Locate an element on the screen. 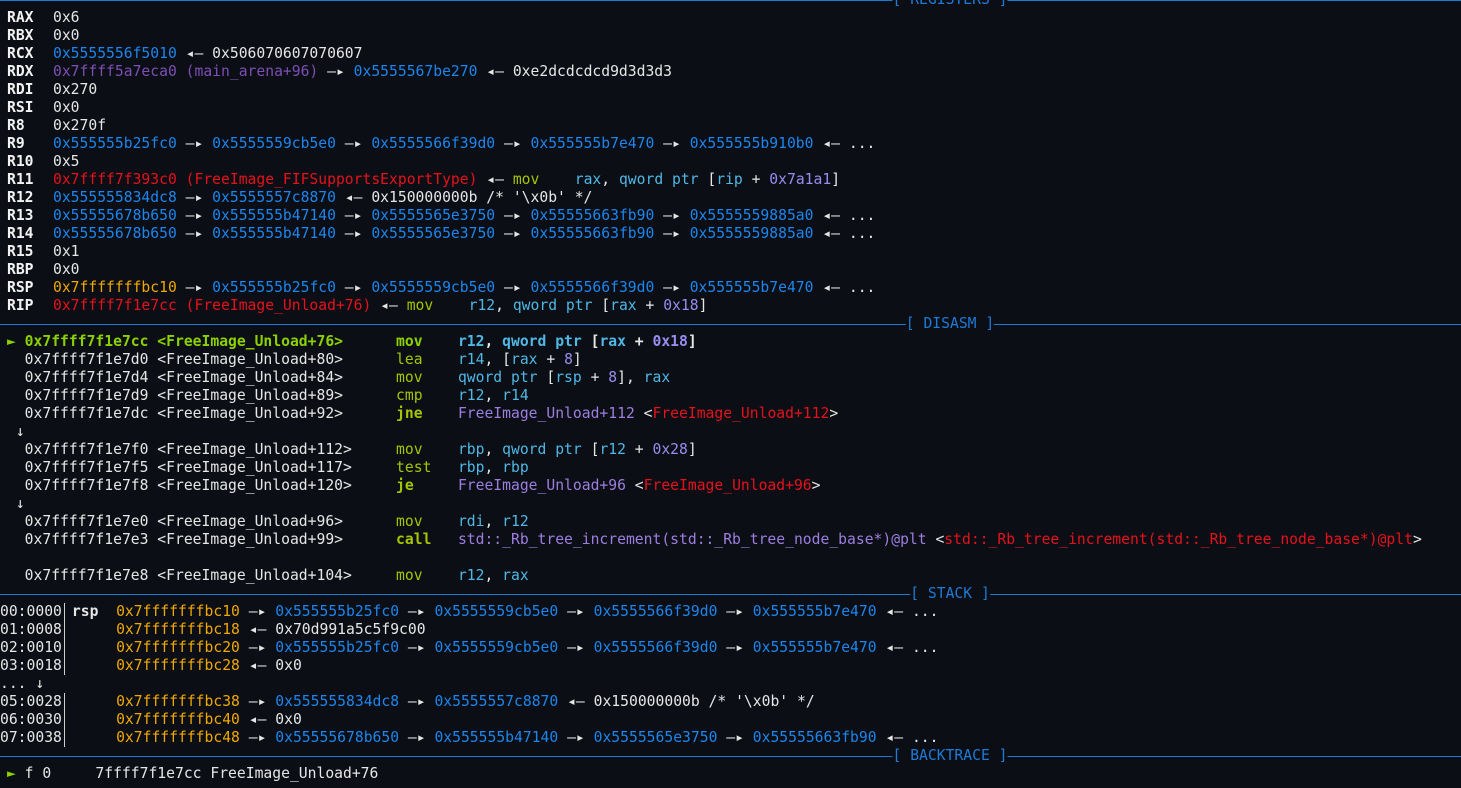 The height and width of the screenshot is (788, 1461). stack-separator is located at coordinates (64, 720).